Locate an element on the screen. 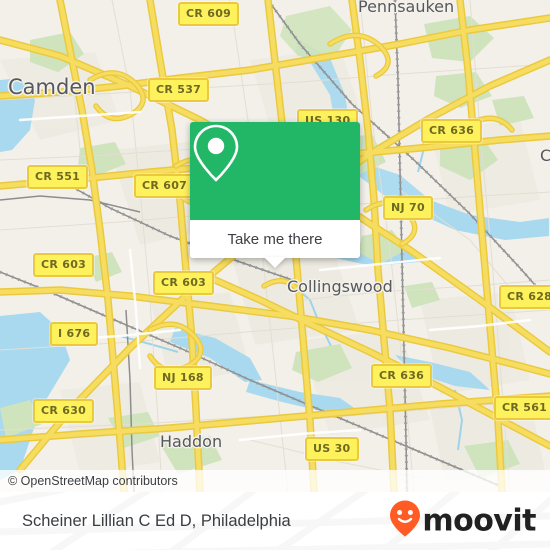 The height and width of the screenshot is (550, 550). road-shield-cr-607: CR 607 is located at coordinates (165, 186).